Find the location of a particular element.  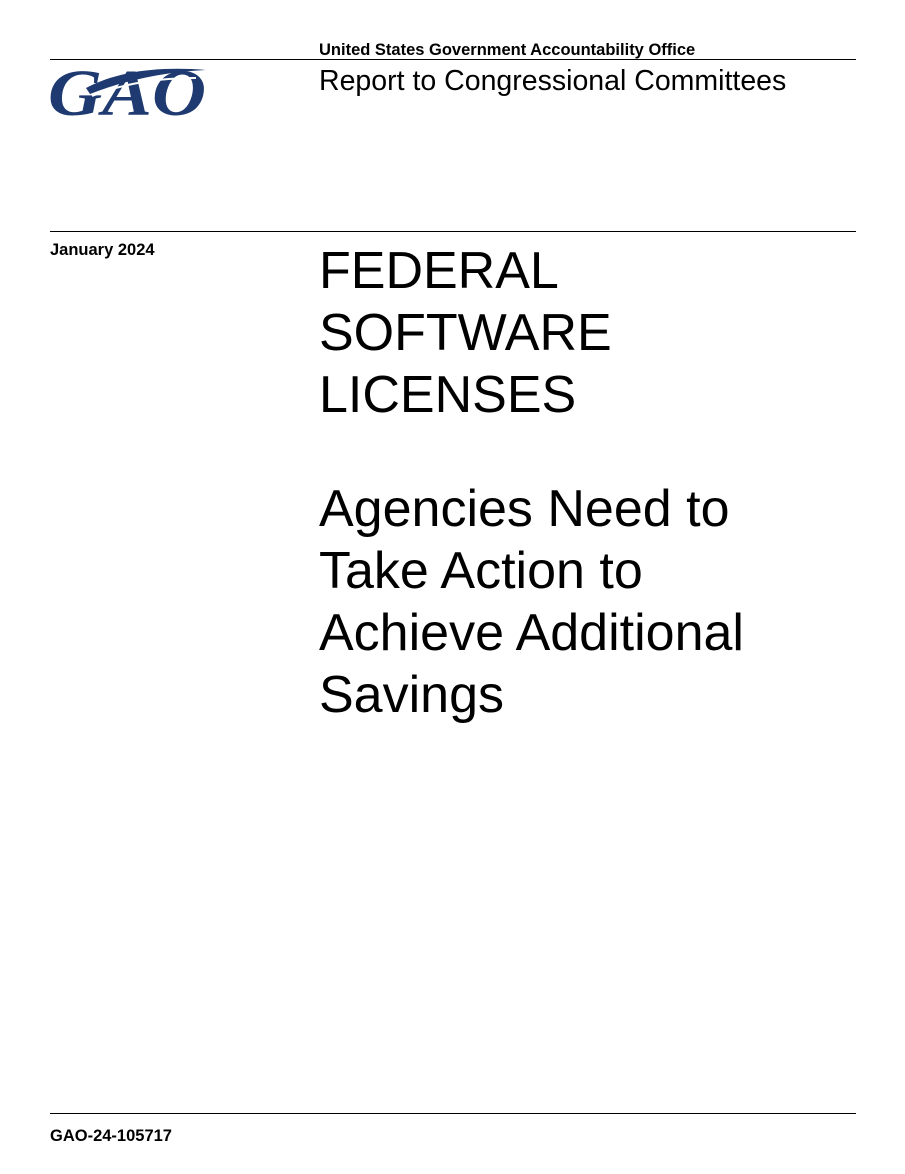

gao-logo: GAO is located at coordinates (129, 90).